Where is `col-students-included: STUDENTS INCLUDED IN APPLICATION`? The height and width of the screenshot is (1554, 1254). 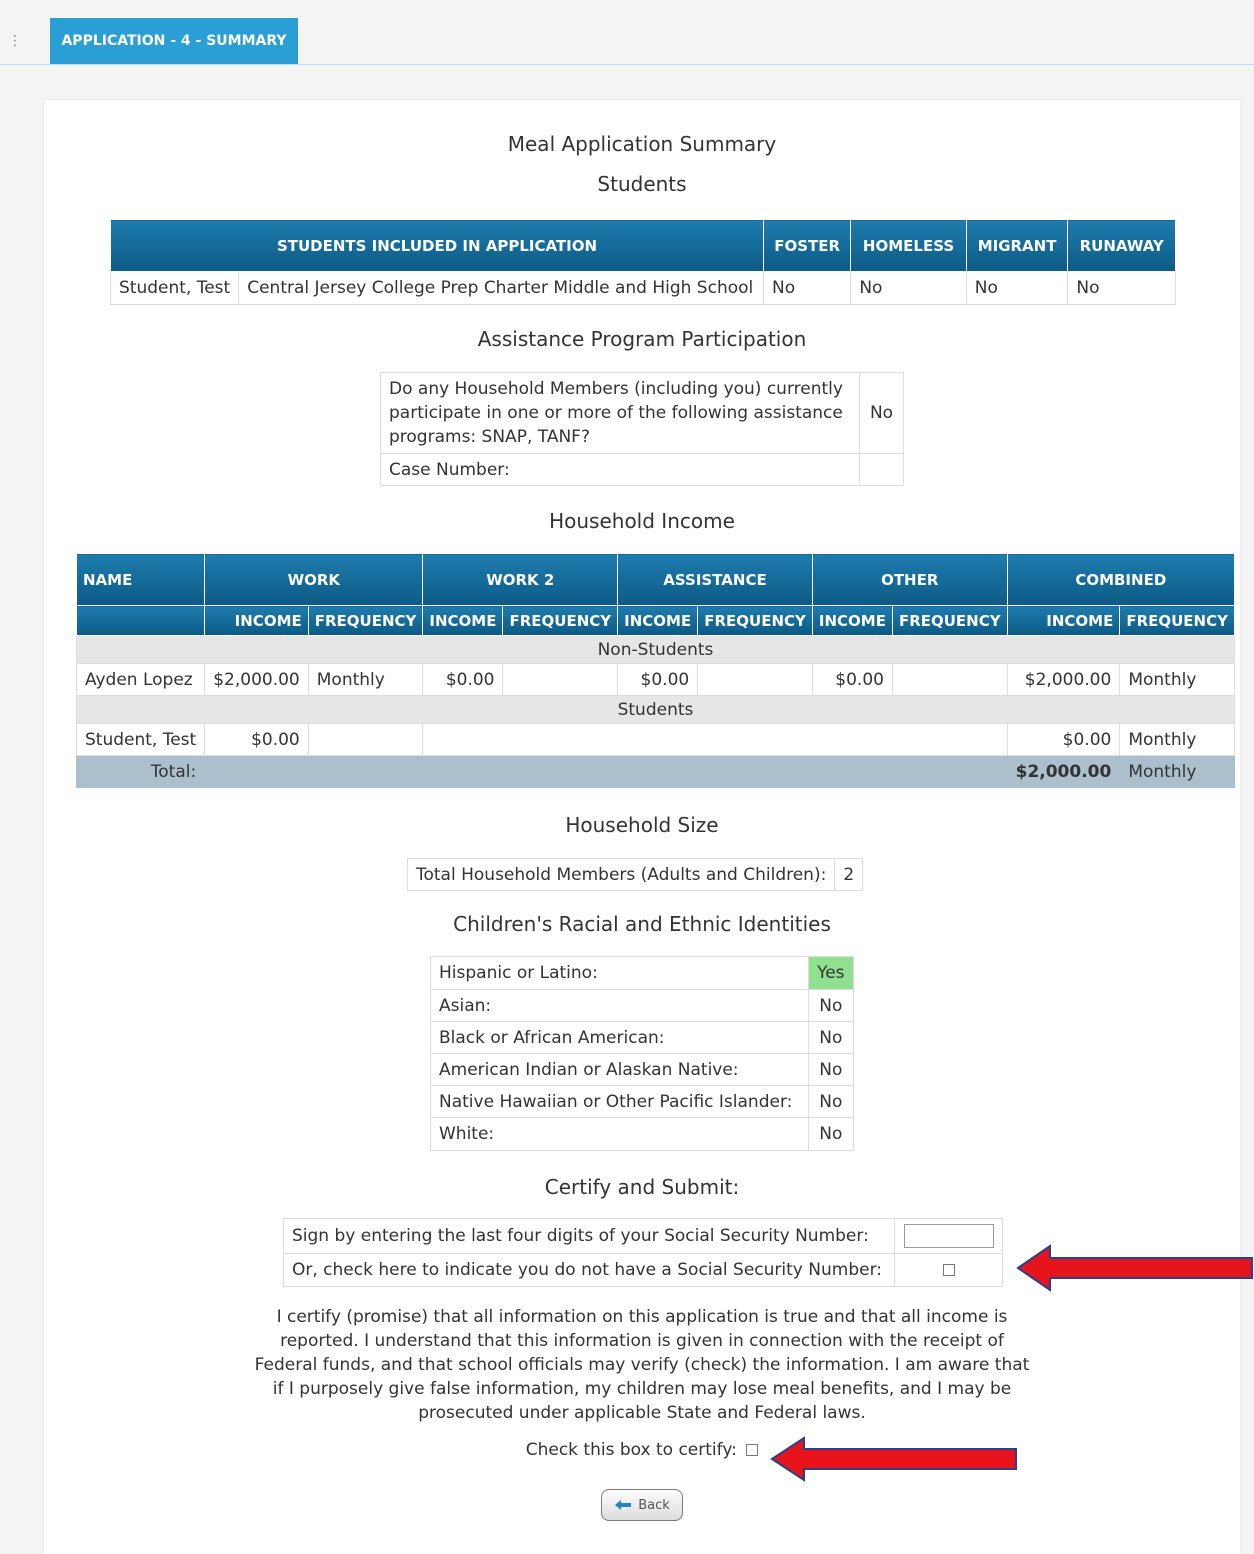 col-students-included: STUDENTS INCLUDED IN APPLICATION is located at coordinates (437, 245).